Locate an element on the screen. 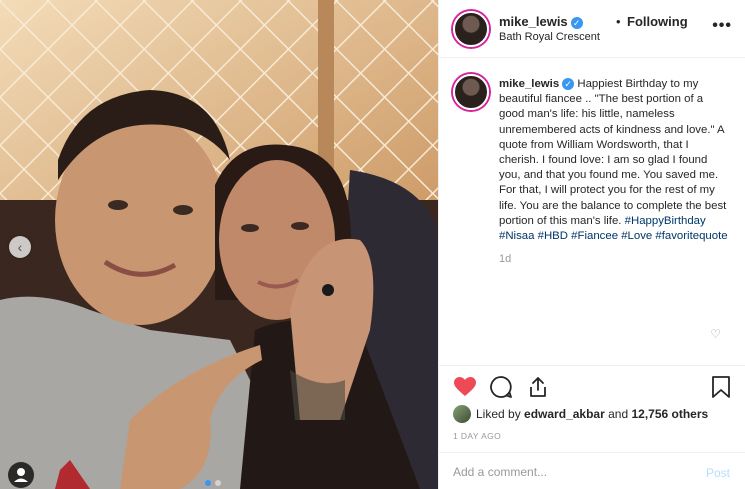  user-icon is located at coordinates (21, 475).